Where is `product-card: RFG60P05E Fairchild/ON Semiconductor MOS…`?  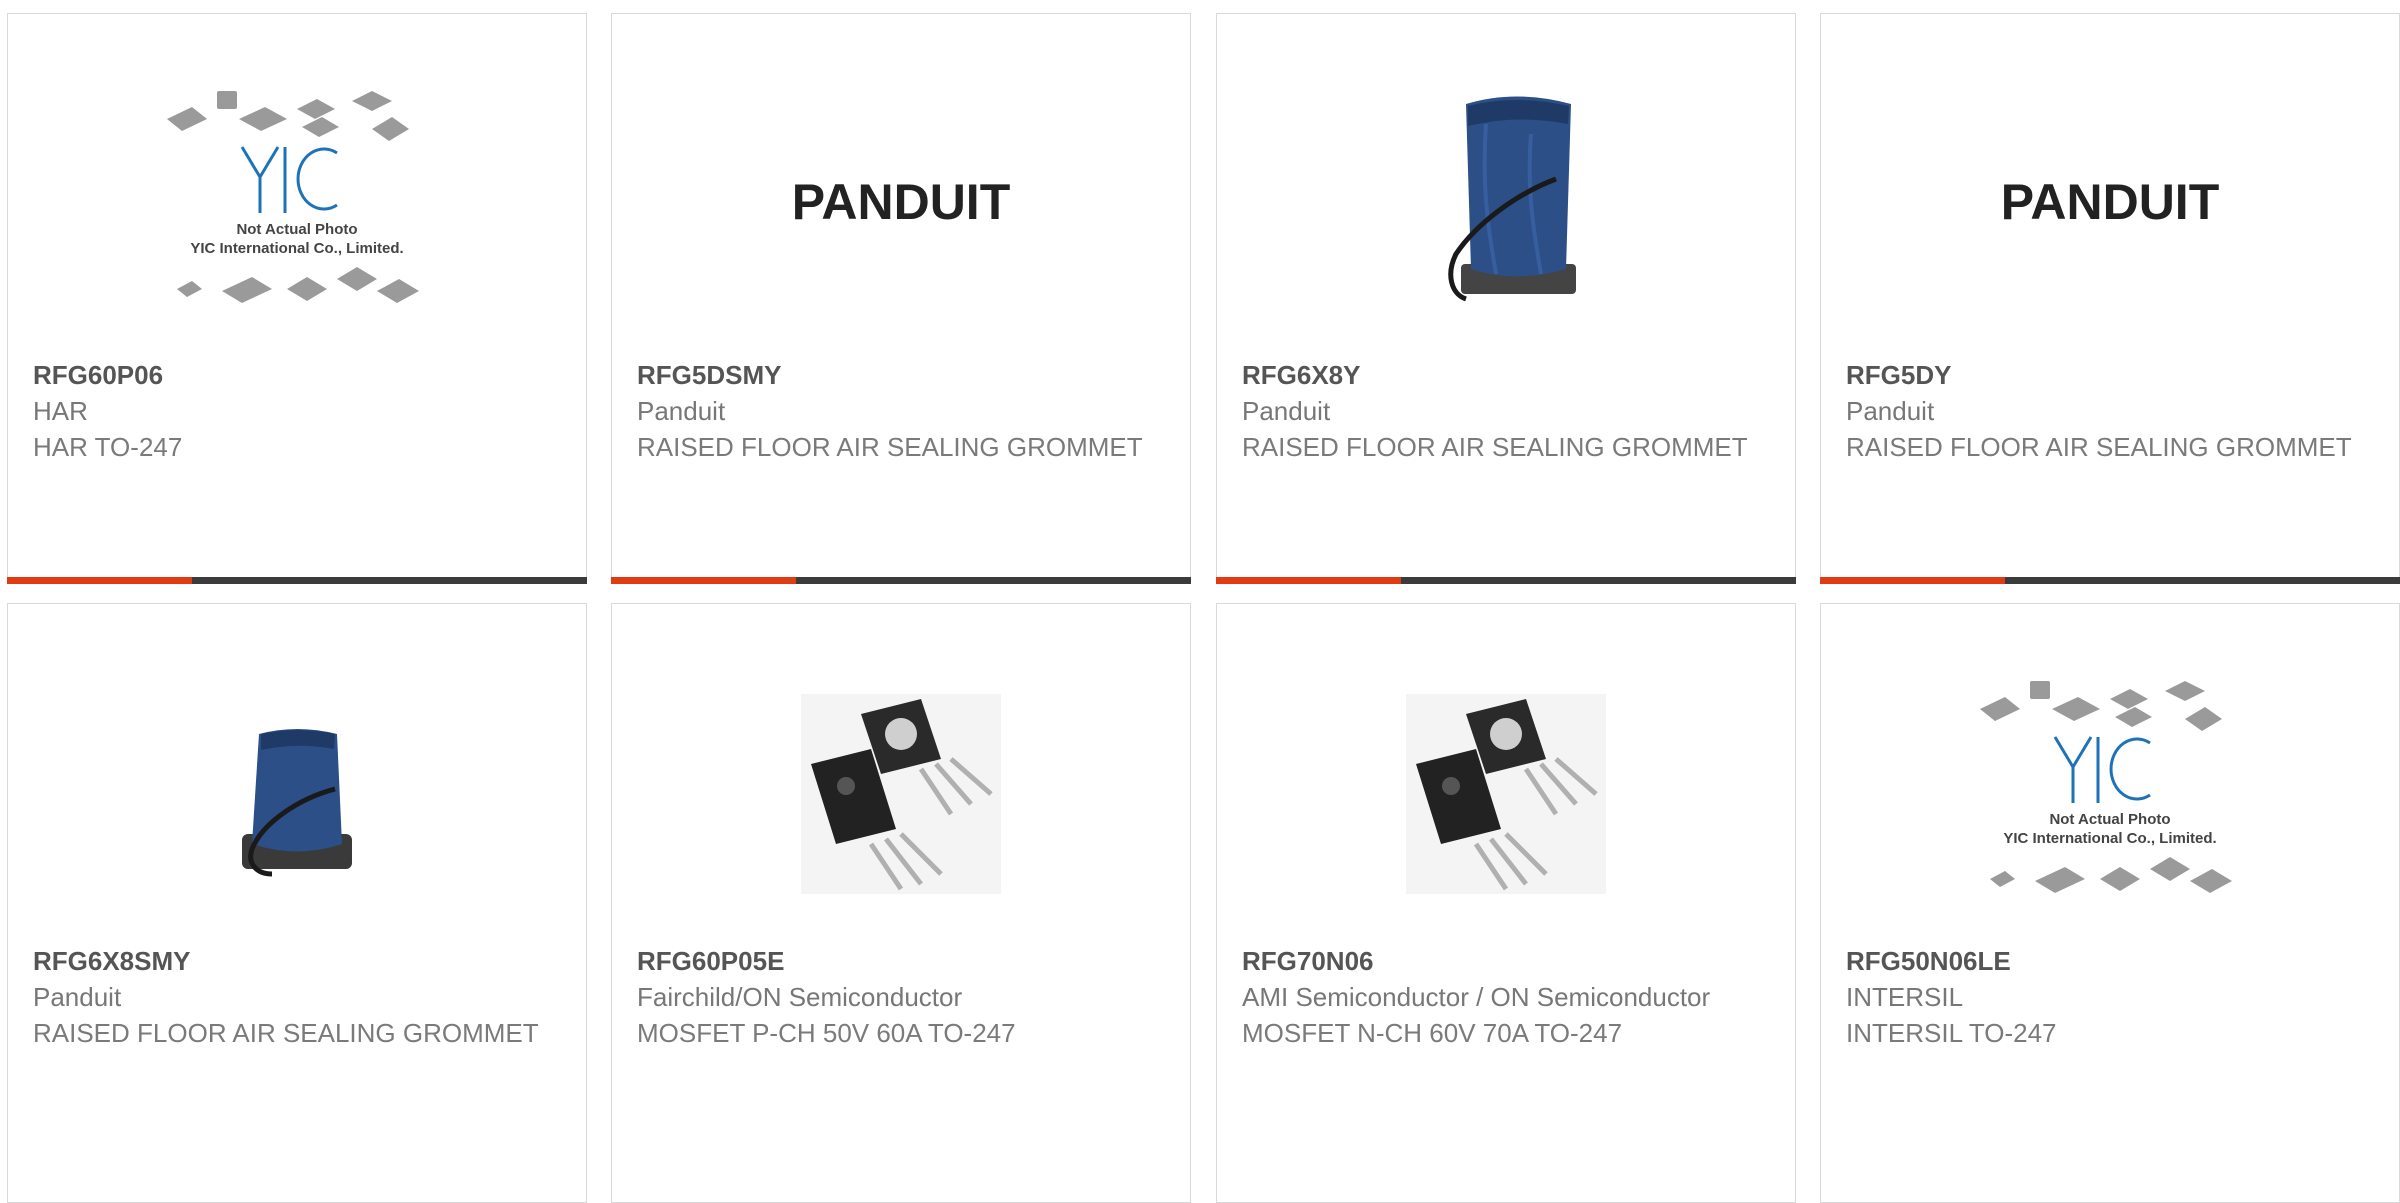
product-card: RFG60P05E Fairchild/ON Semiconductor MOS… is located at coordinates (901, 903).